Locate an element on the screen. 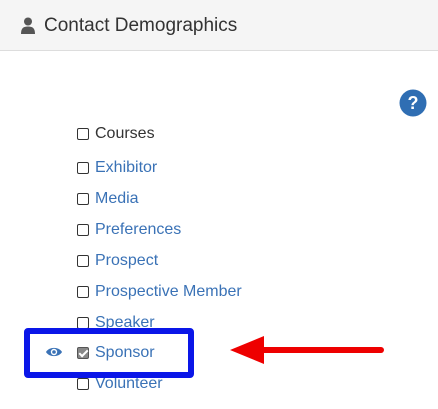  checkbox-label: Courses is located at coordinates (125, 133).